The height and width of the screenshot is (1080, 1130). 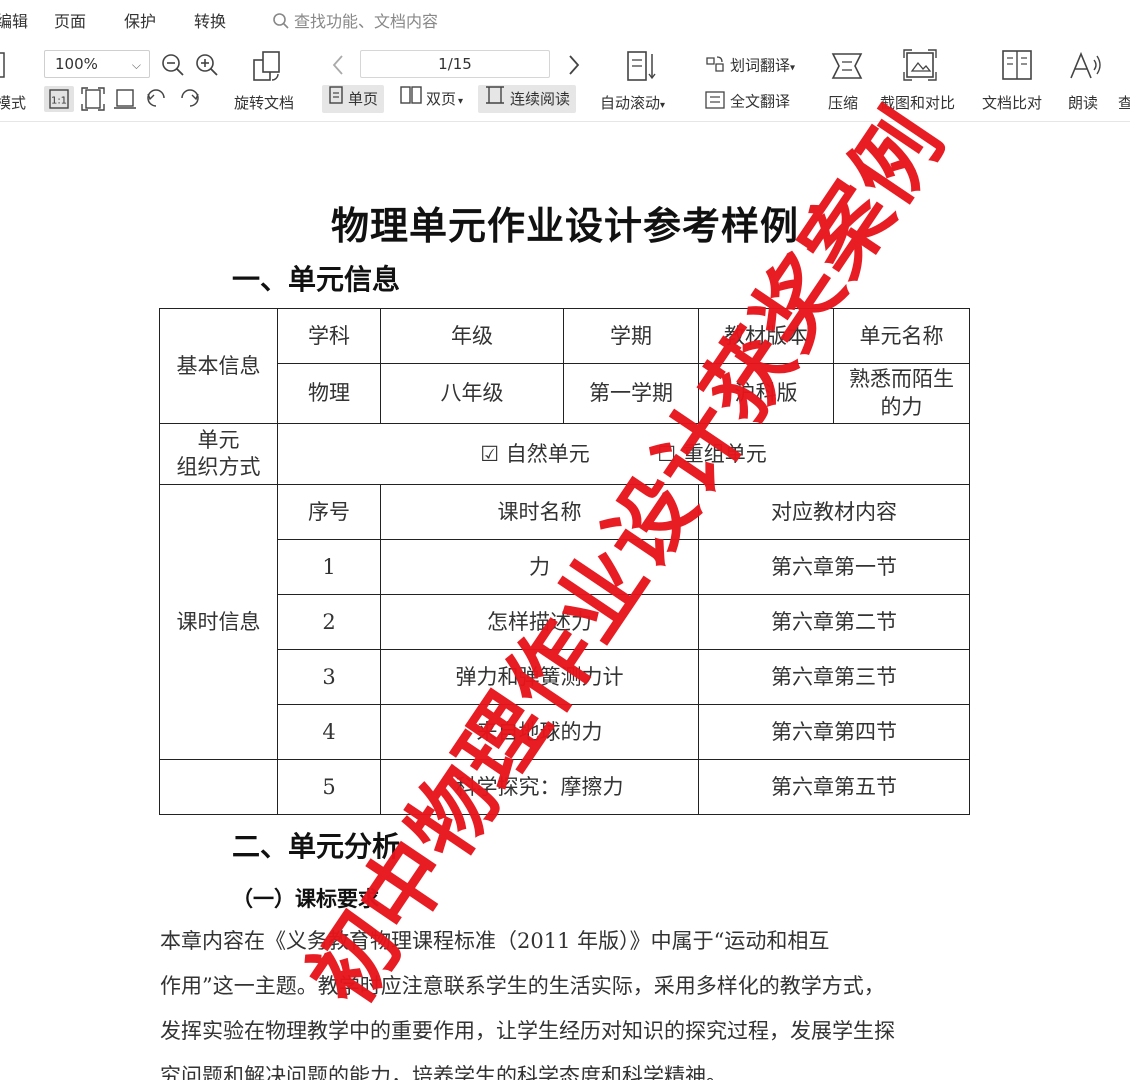 I want to click on mode-label: 模式, so click(x=13, y=102).